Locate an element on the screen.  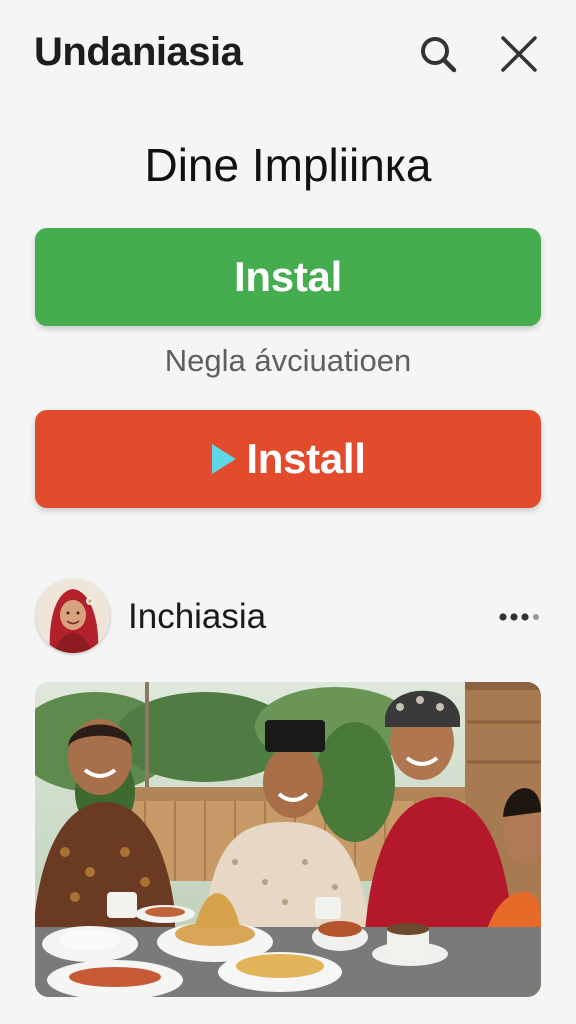
more-options-icon is located at coordinates (519, 617).